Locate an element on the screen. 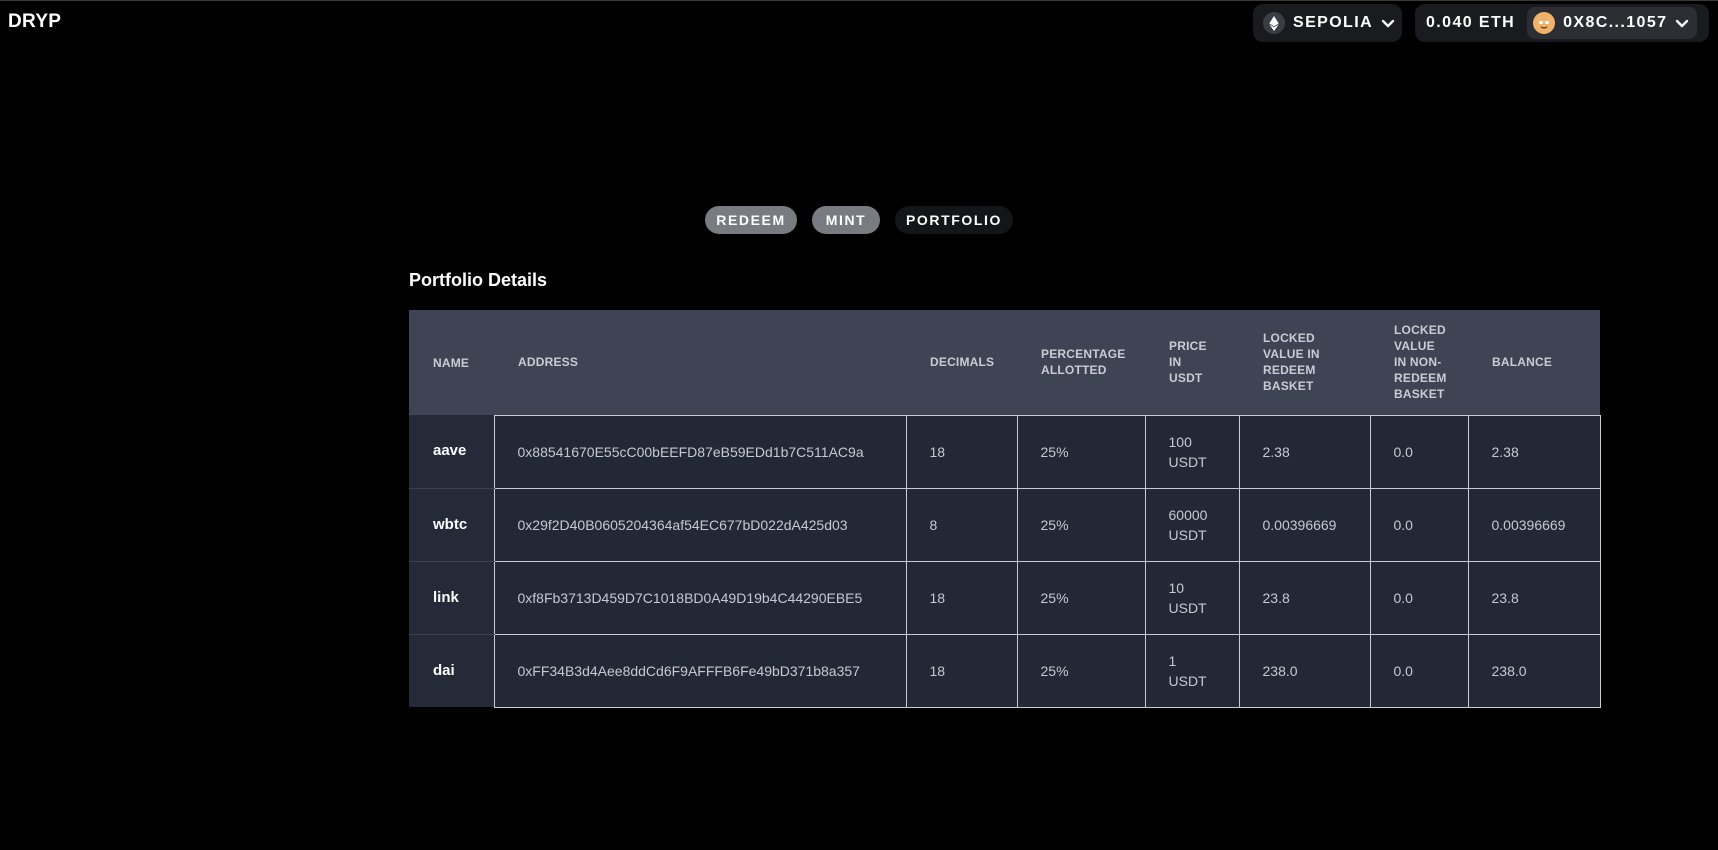  token-locked-redeem: 238.0 is located at coordinates (1304, 670).